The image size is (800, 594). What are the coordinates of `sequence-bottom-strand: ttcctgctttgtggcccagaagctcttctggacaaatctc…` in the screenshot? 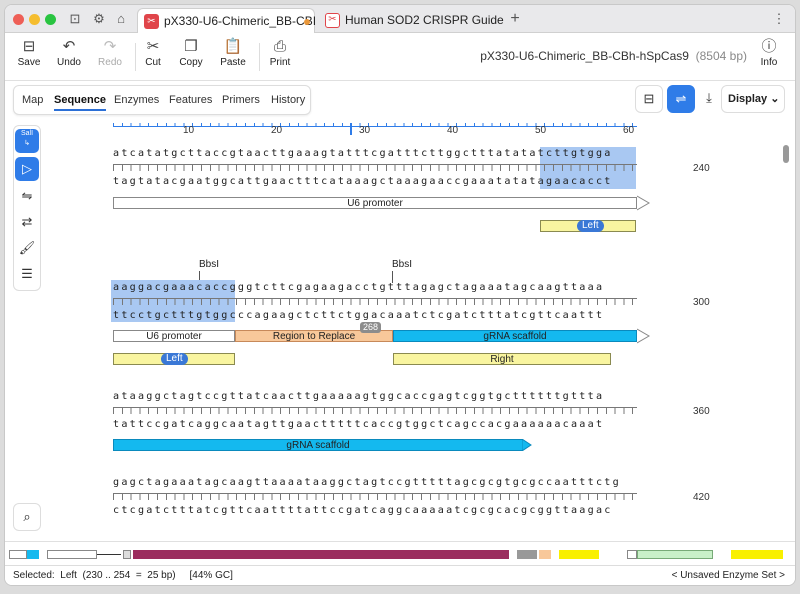 It's located at (358, 315).